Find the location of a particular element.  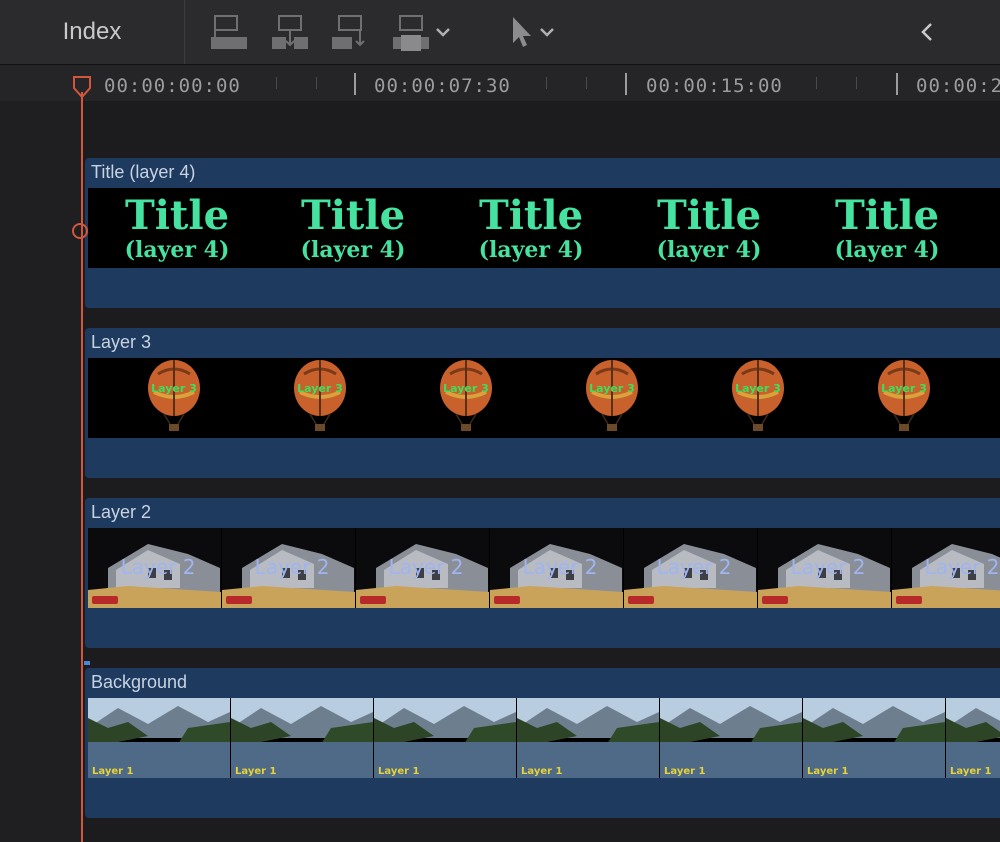

overwrite-clip-icon is located at coordinates (411, 33).